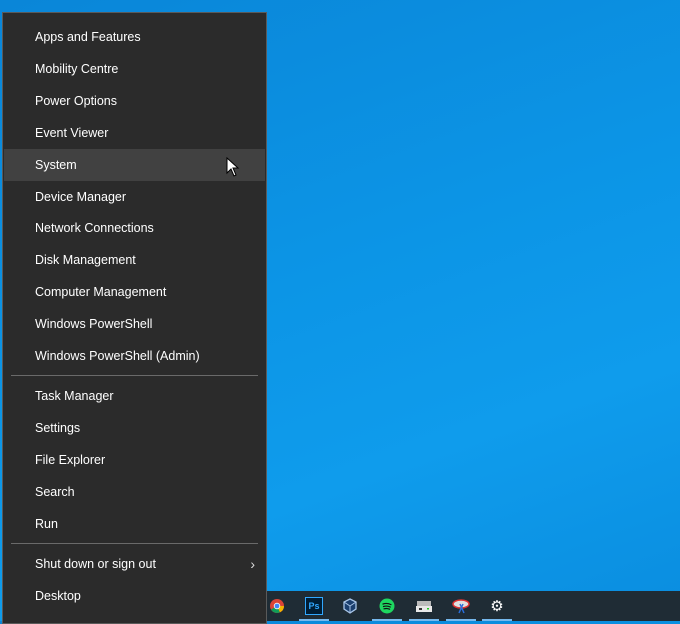 This screenshot has width=680, height=624. I want to click on photoshop-label: Ps, so click(314, 606).